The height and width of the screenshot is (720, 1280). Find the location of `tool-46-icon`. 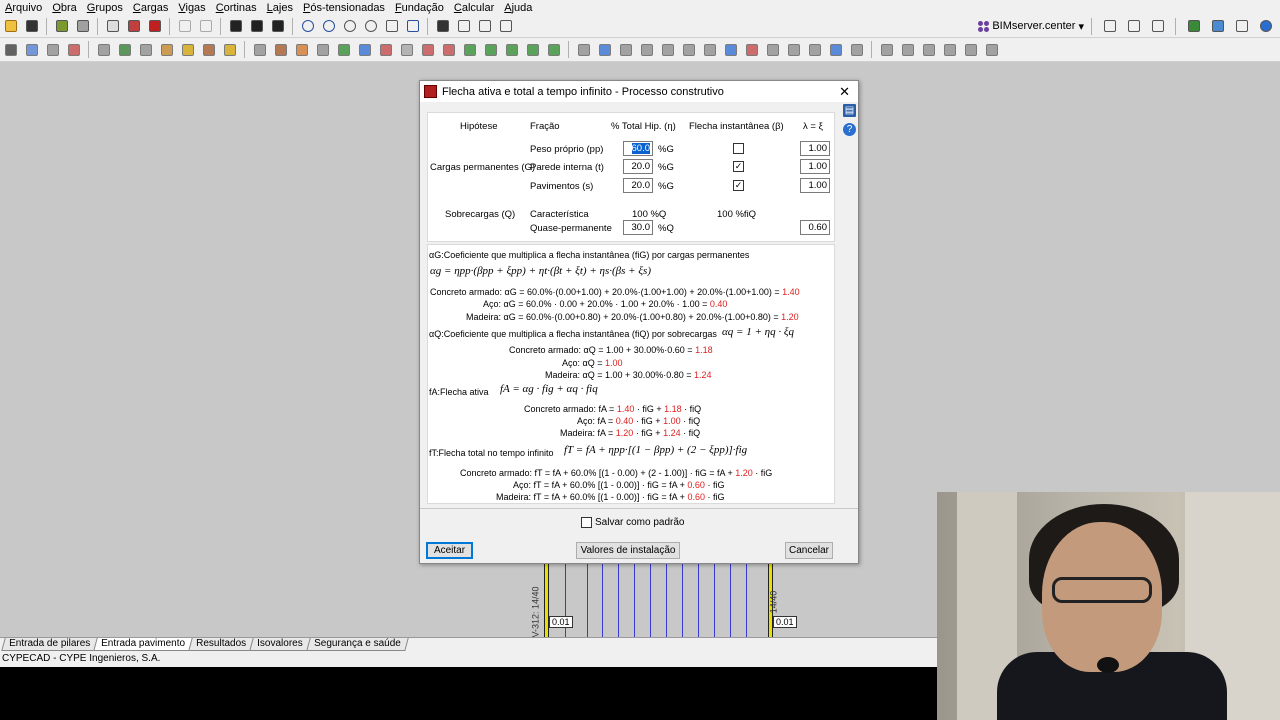

tool-46-icon is located at coordinates (992, 50).